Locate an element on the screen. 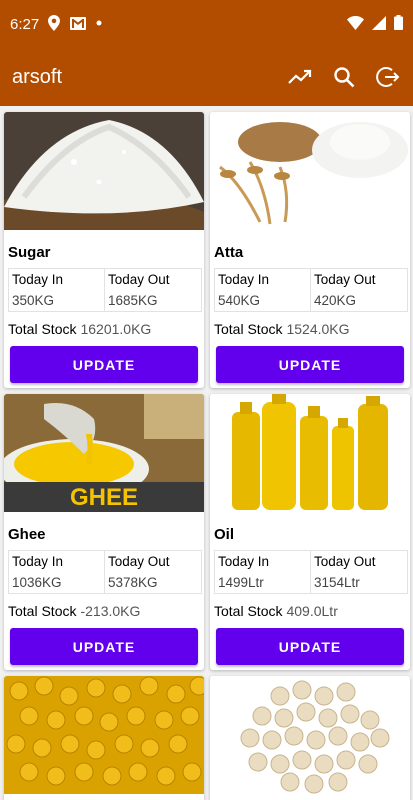  chart-button is located at coordinates (300, 77).